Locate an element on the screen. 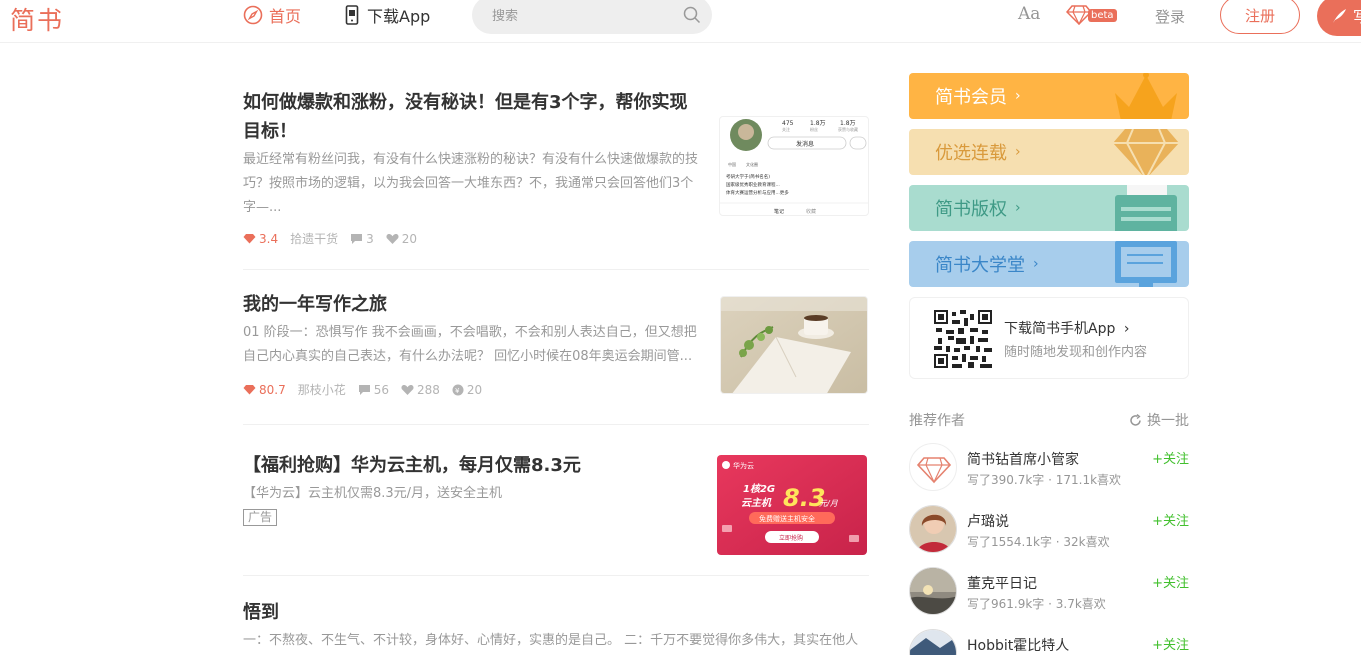 The height and width of the screenshot is (655, 1361). article-thumbnail is located at coordinates (794, 345).